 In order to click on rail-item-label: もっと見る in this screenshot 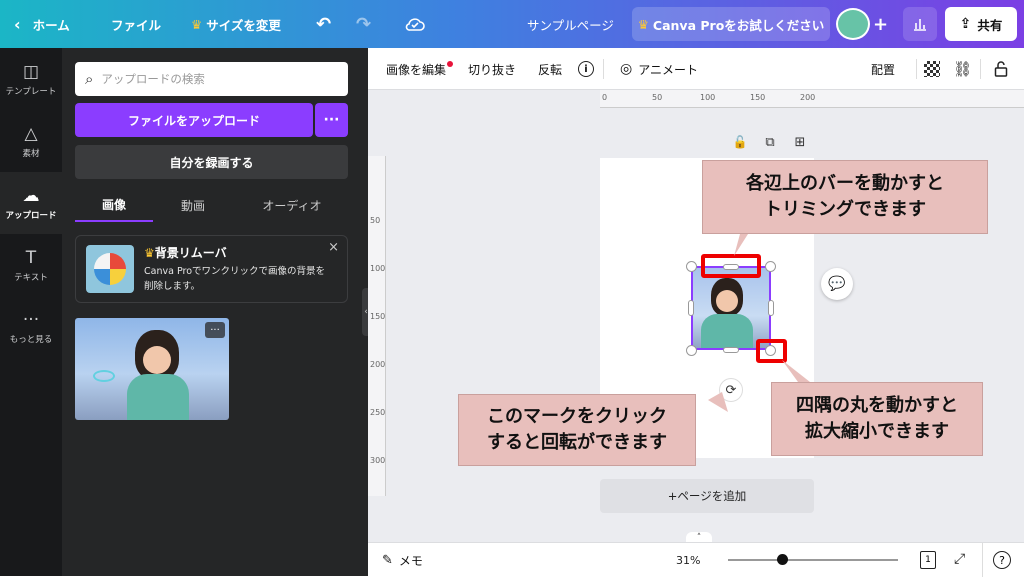, I will do `click(31, 339)`.